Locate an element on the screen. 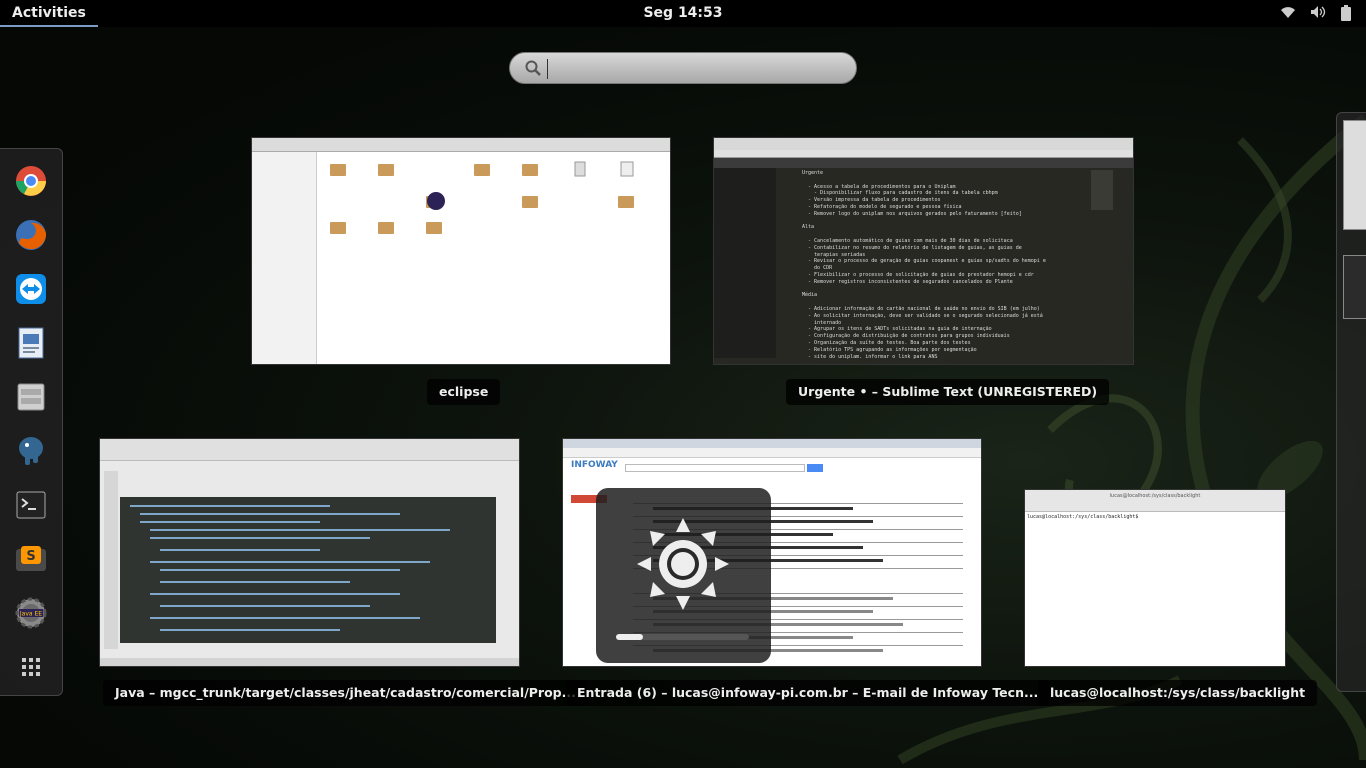  window-statusbar is located at coordinates (309, 662).